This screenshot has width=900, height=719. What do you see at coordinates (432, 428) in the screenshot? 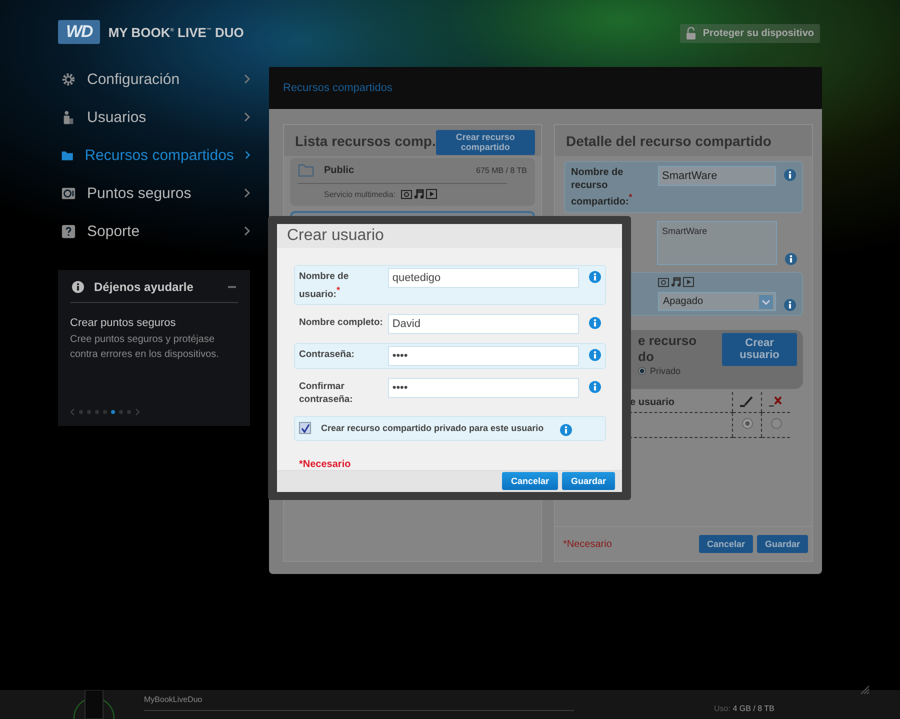
I see `checkbox-label: Crear recurso compartido privado para este usuario` at bounding box center [432, 428].